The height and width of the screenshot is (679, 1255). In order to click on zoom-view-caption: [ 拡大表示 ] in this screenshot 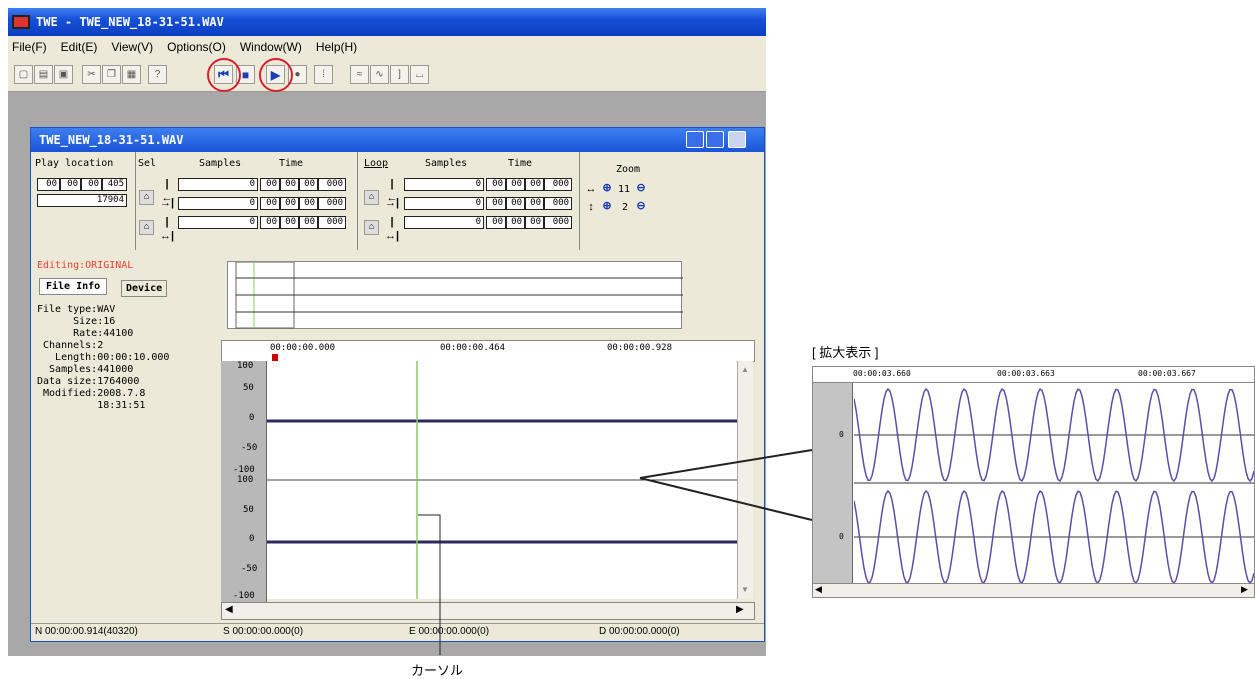, I will do `click(845, 352)`.